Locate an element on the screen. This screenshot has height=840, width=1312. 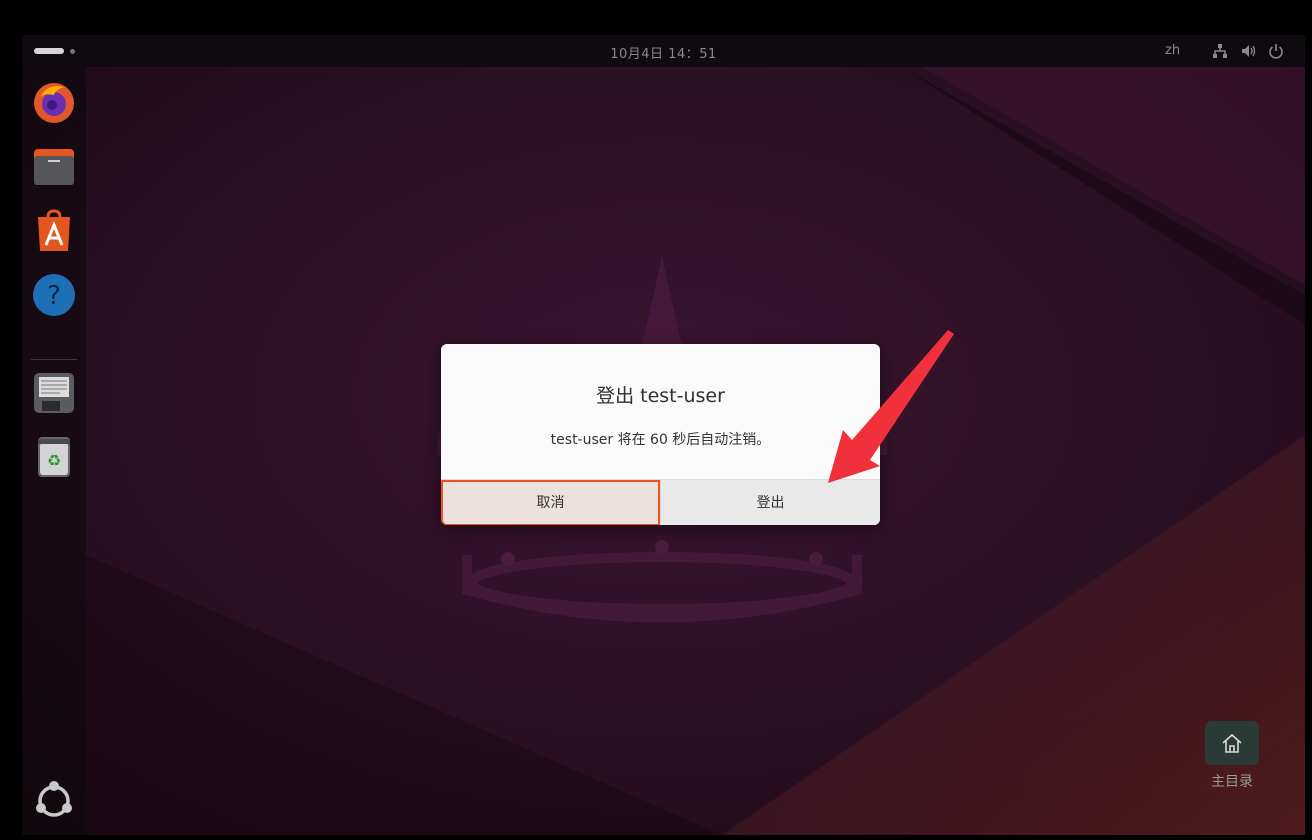
home-folder-label: 主目录 is located at coordinates (1232, 782).